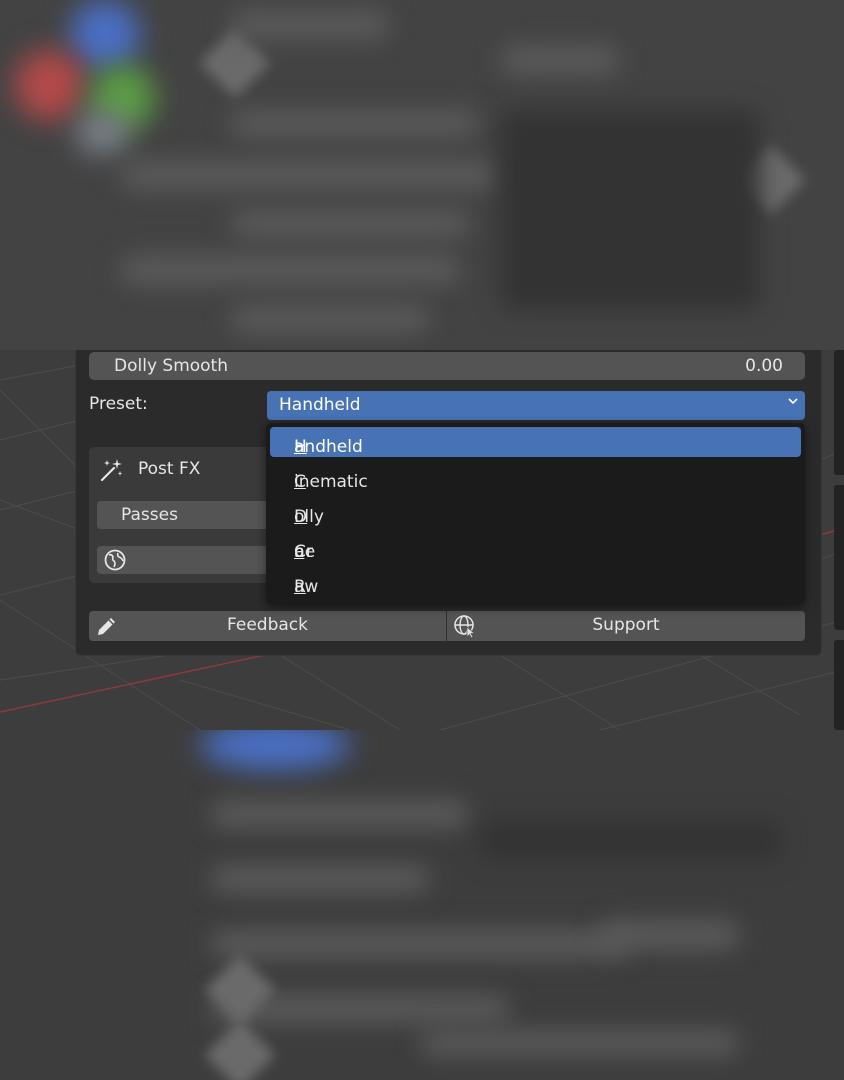 The width and height of the screenshot is (844, 1080). I want to click on gizmo-white-dot, so click(102, 132).